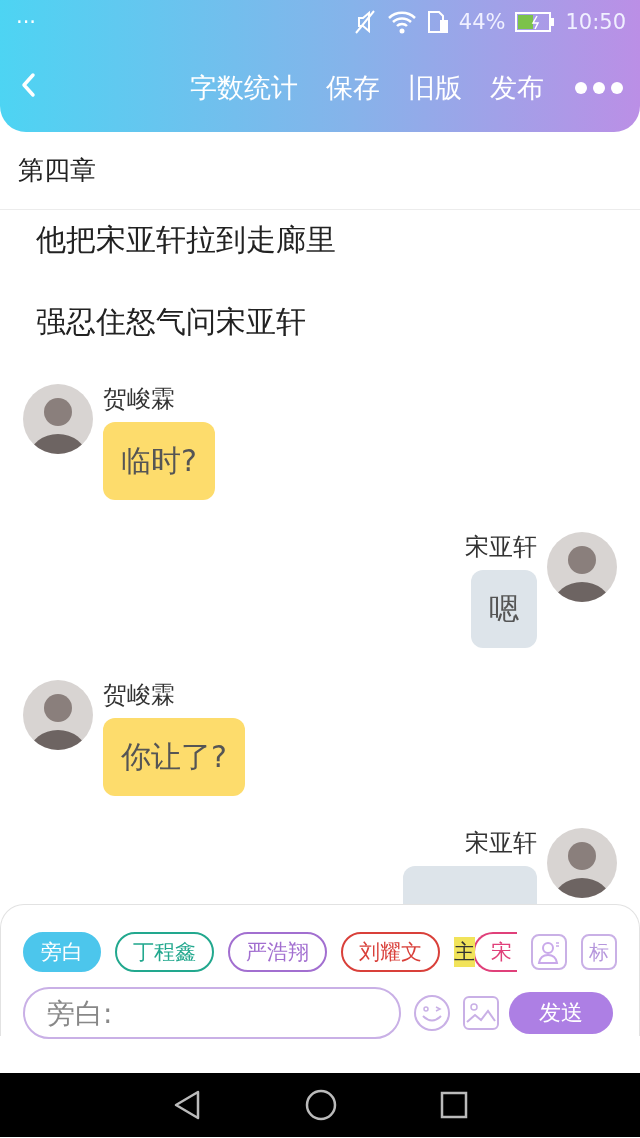 The image size is (640, 1138). What do you see at coordinates (186, 240) in the screenshot?
I see `narration-text: 他把宋亚轩拉到走廊里` at bounding box center [186, 240].